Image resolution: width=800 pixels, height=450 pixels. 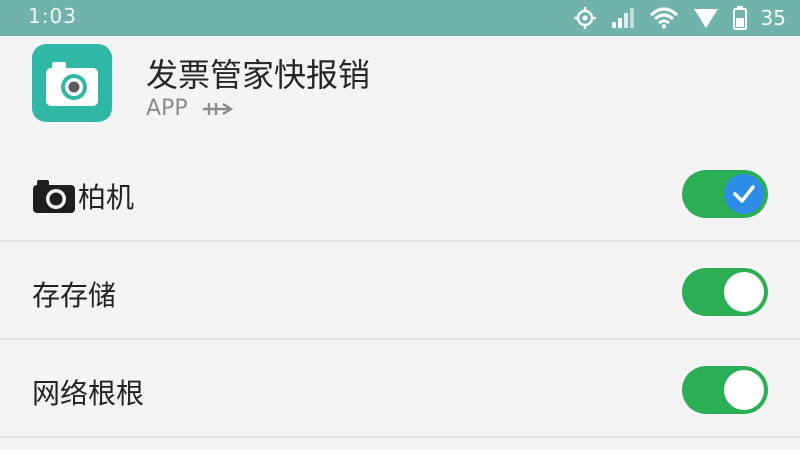 I want to click on battery-icon, so click(x=739, y=18).